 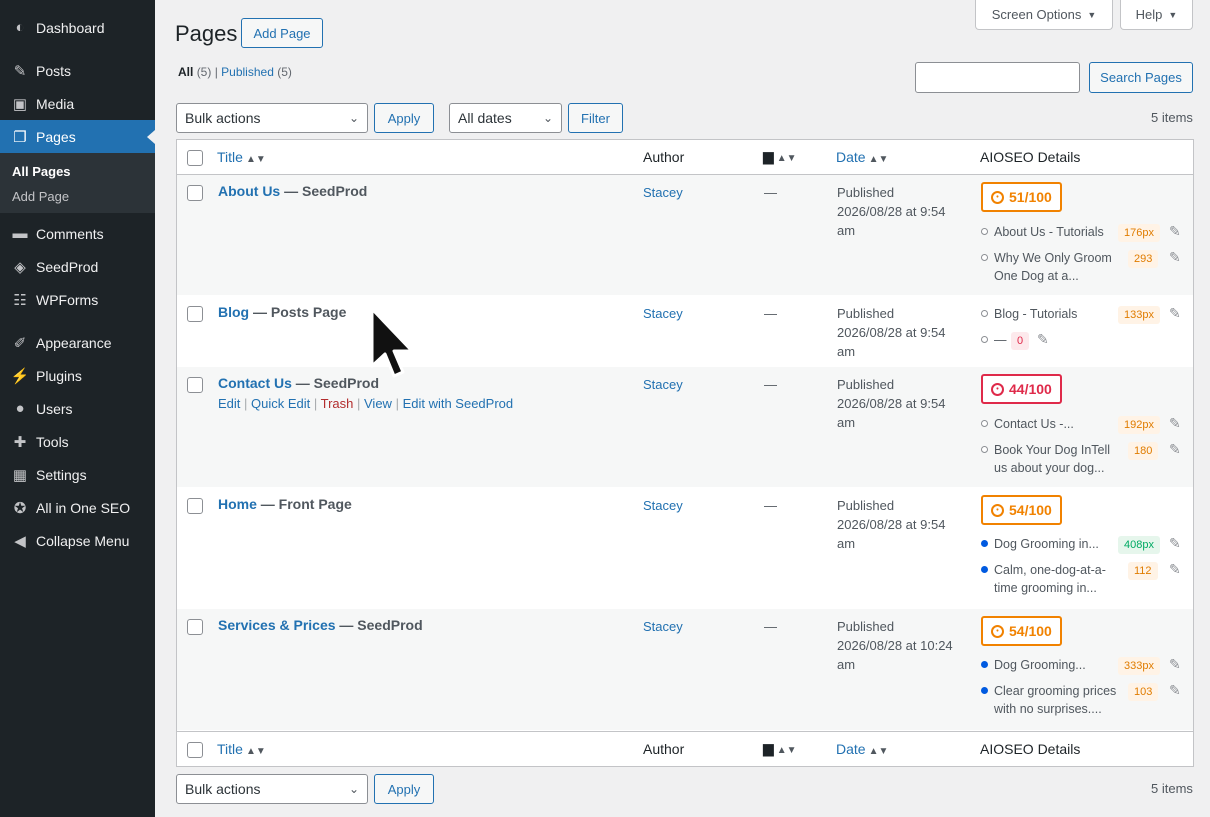 What do you see at coordinates (77, 103) in the screenshot?
I see `menu-item-media: ▣ Media` at bounding box center [77, 103].